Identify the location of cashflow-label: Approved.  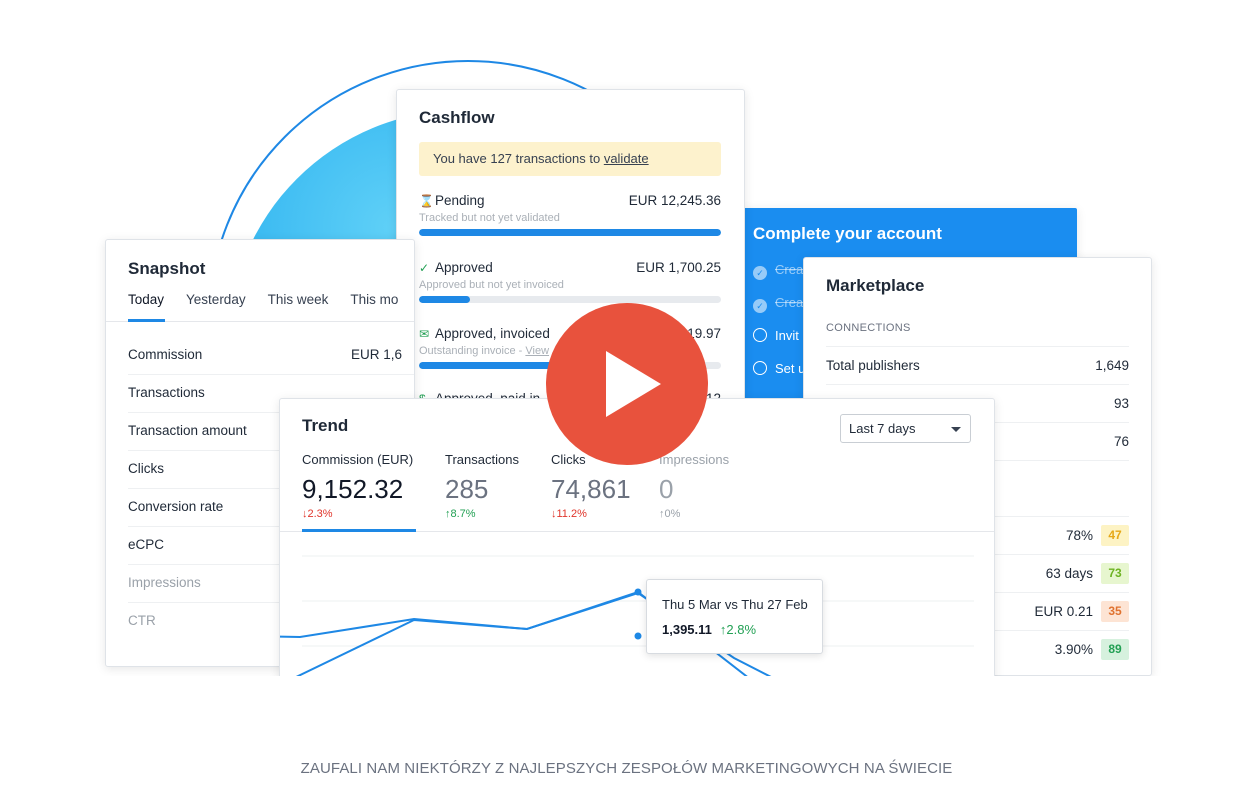
(464, 267).